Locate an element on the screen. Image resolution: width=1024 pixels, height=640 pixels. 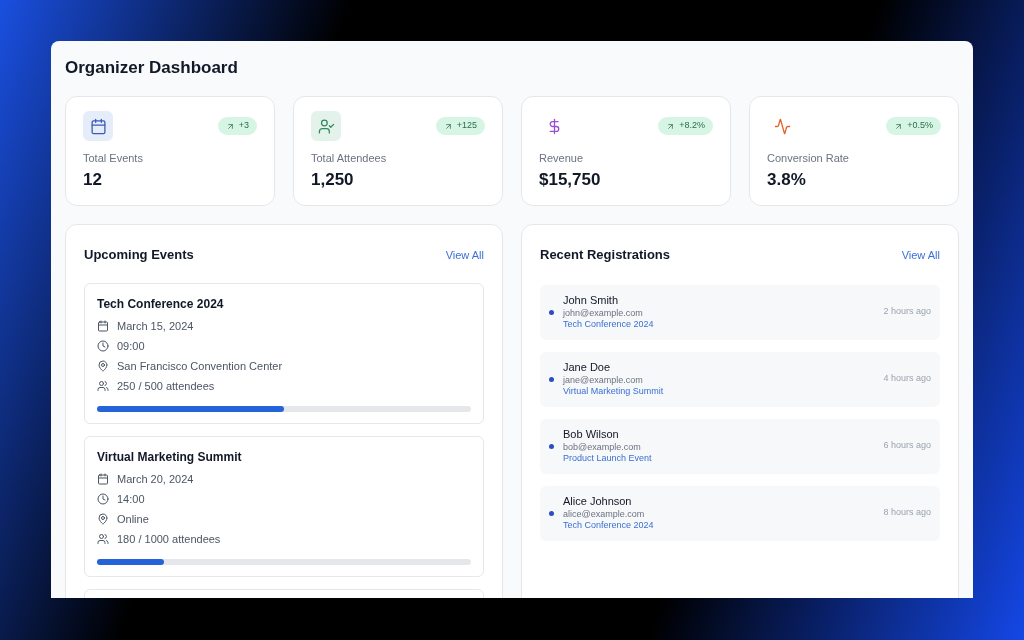
stat-value: 12 is located at coordinates (93, 180).